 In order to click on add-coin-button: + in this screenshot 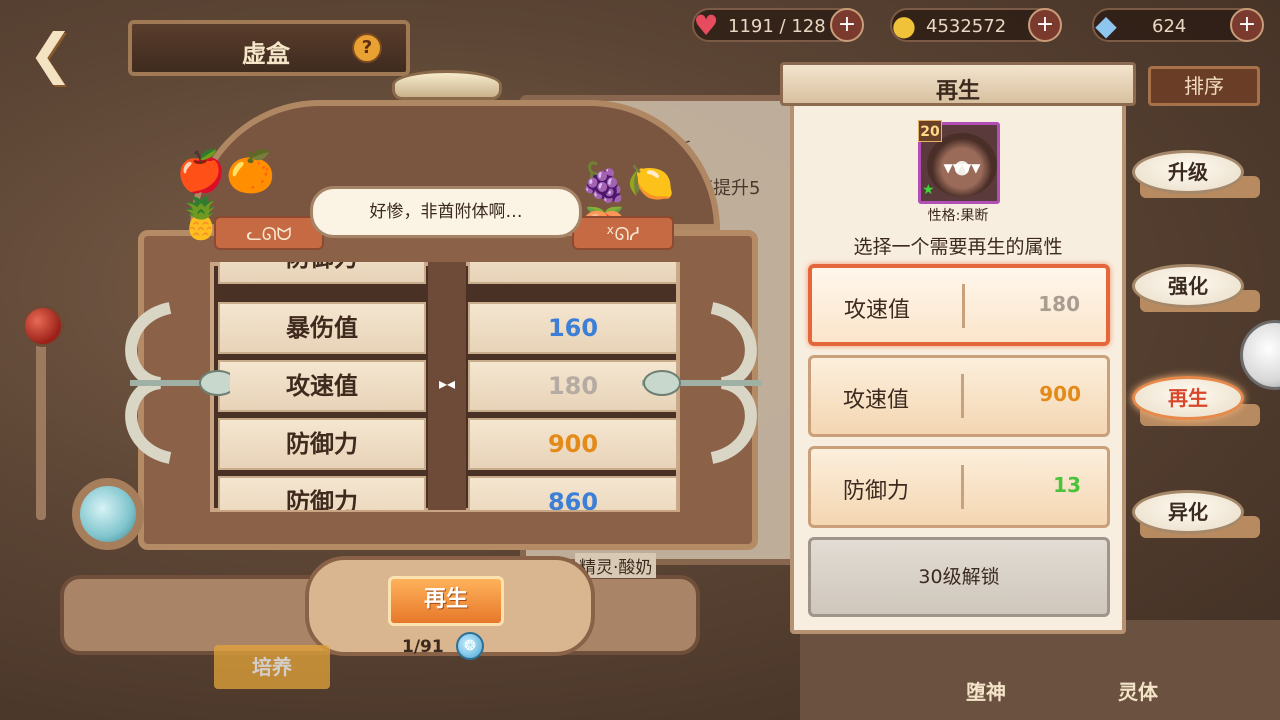, I will do `click(1045, 25)`.